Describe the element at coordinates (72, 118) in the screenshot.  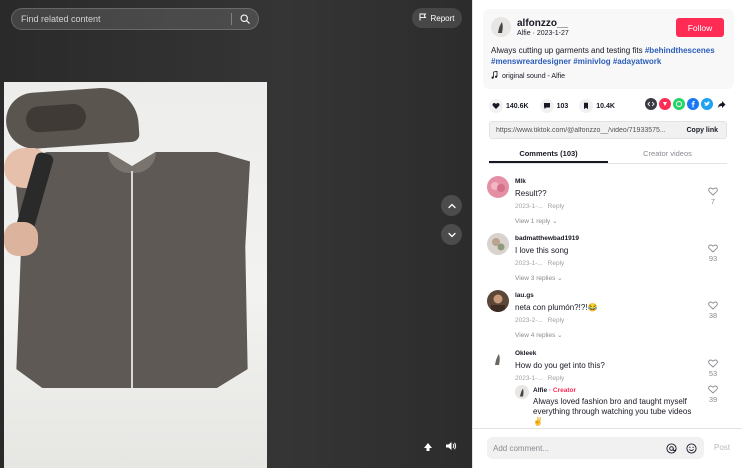
I see `video-scene-hood` at that location.